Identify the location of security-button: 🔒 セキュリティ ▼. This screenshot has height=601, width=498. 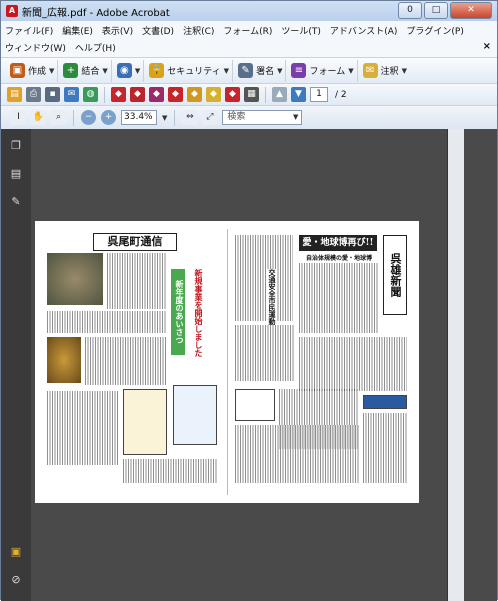
(190, 70).